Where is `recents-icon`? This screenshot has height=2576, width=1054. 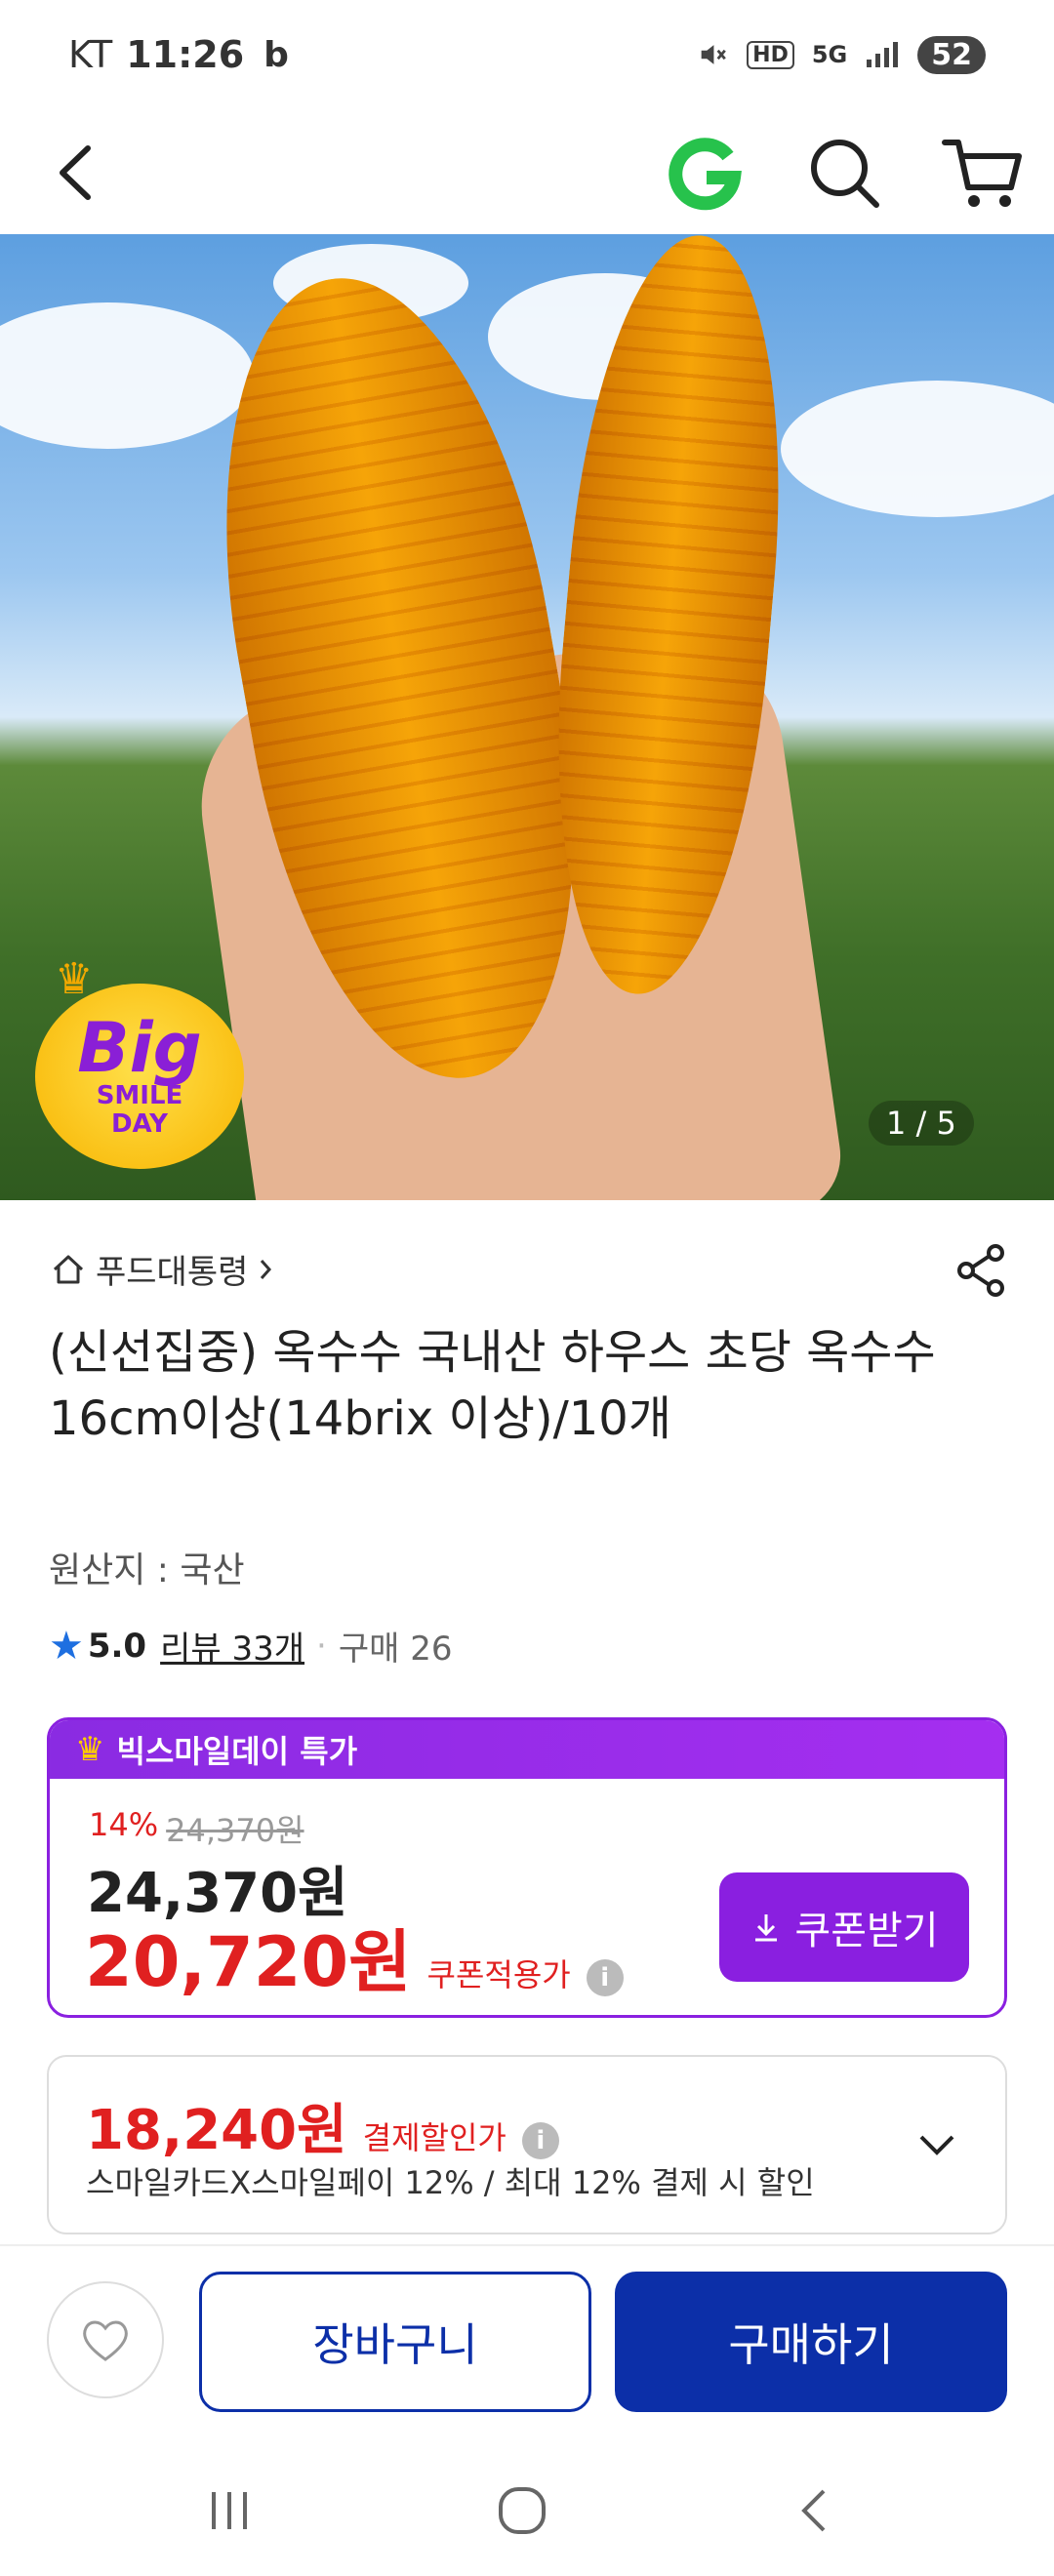
recents-icon is located at coordinates (229, 2510).